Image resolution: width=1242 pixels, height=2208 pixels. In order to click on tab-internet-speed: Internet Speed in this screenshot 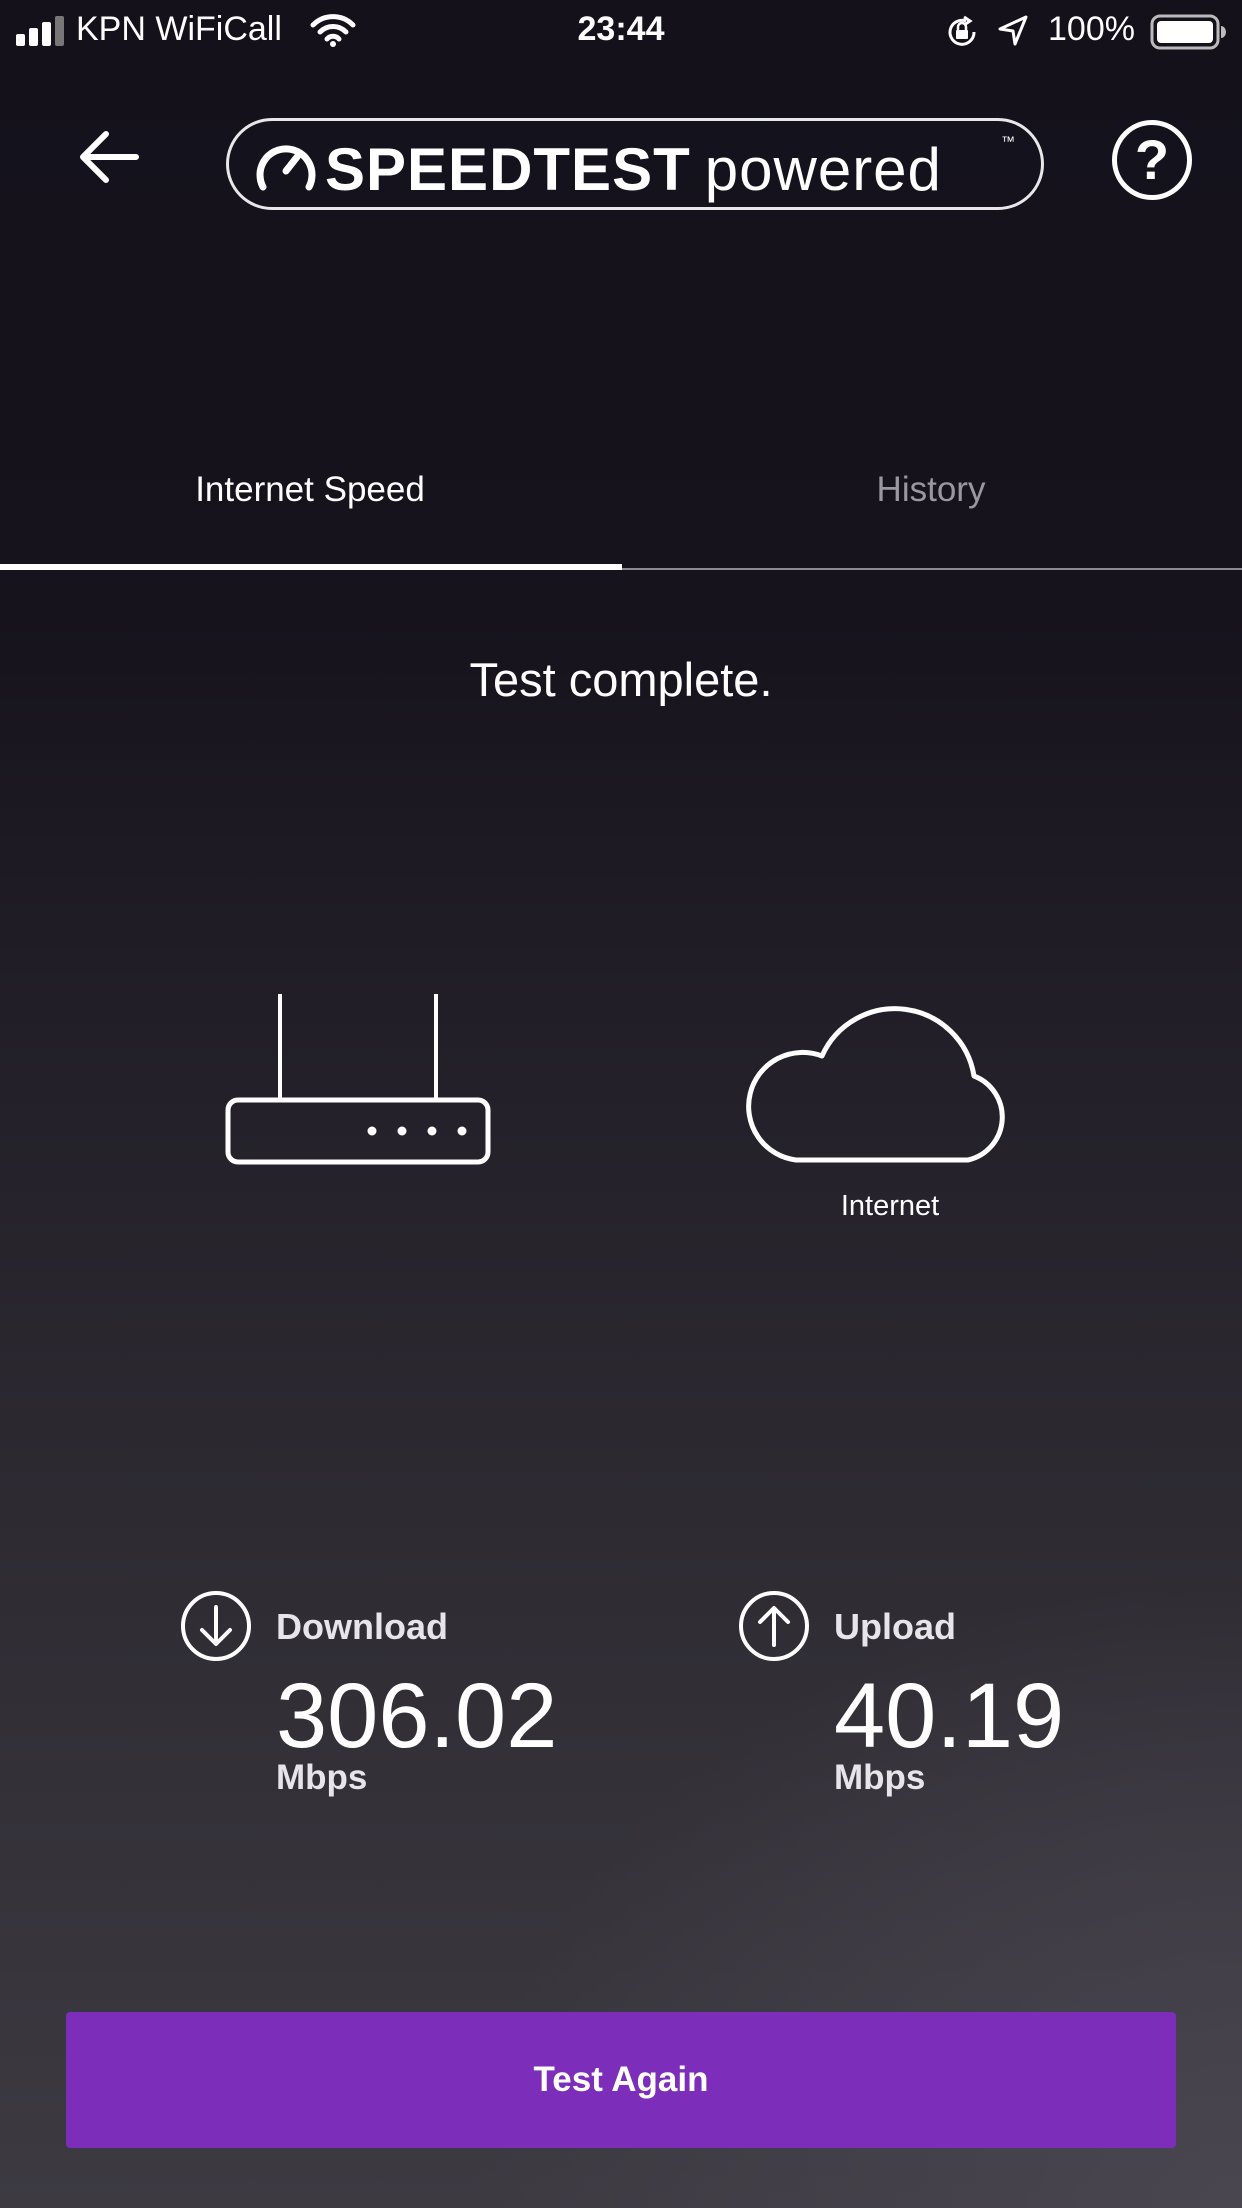, I will do `click(310, 490)`.